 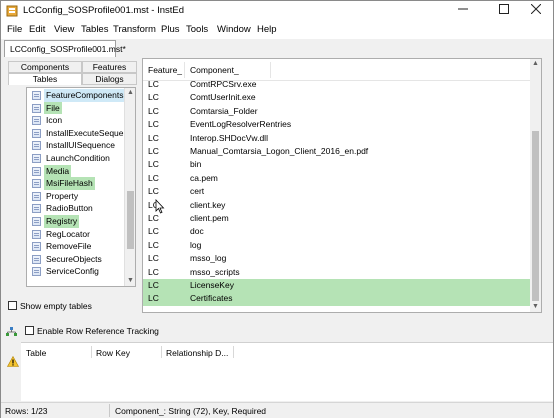 What do you see at coordinates (76, 259) in the screenshot?
I see `list-item: SecureObjects` at bounding box center [76, 259].